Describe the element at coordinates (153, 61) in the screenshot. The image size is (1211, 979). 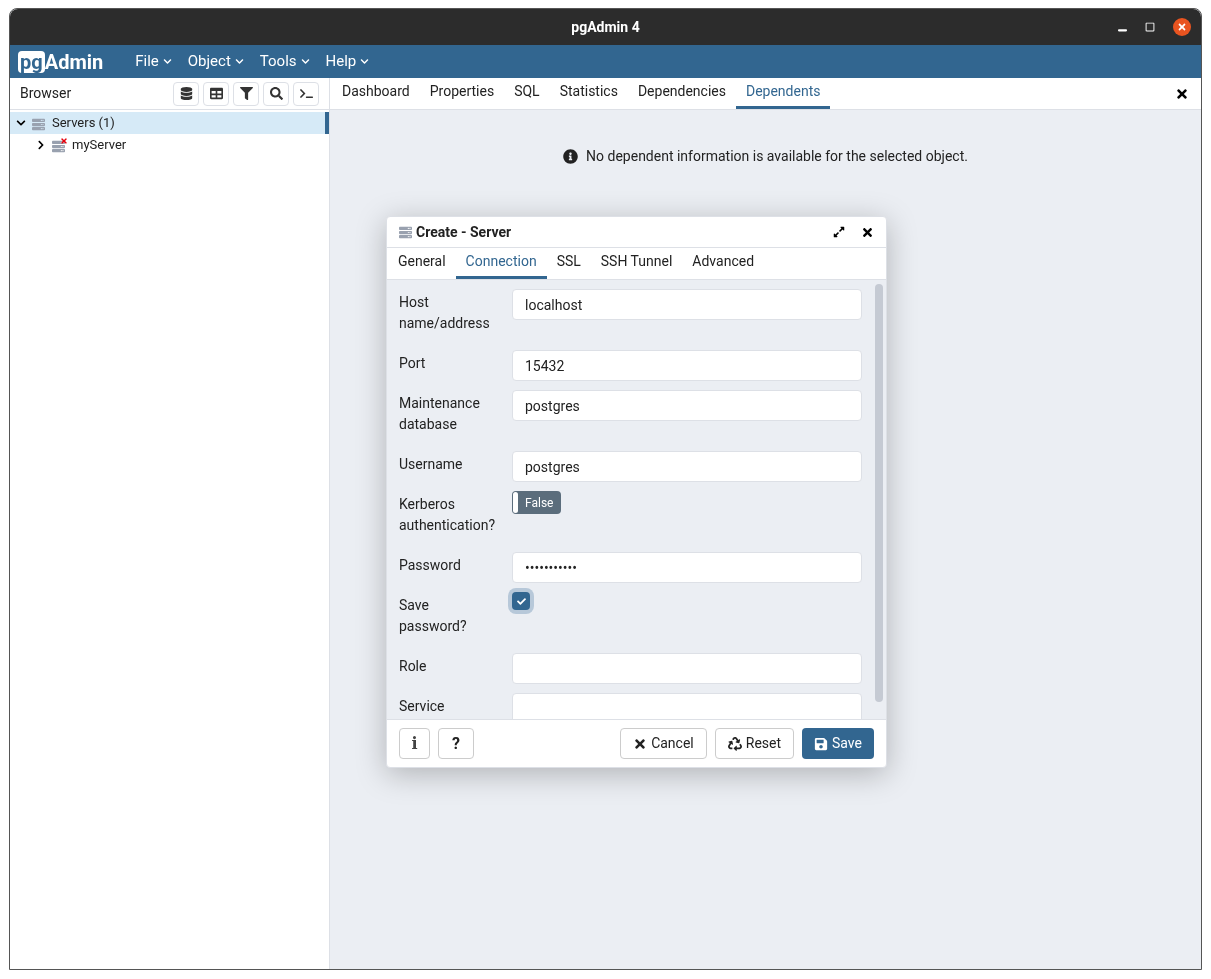
I see `menu-item: File` at that location.